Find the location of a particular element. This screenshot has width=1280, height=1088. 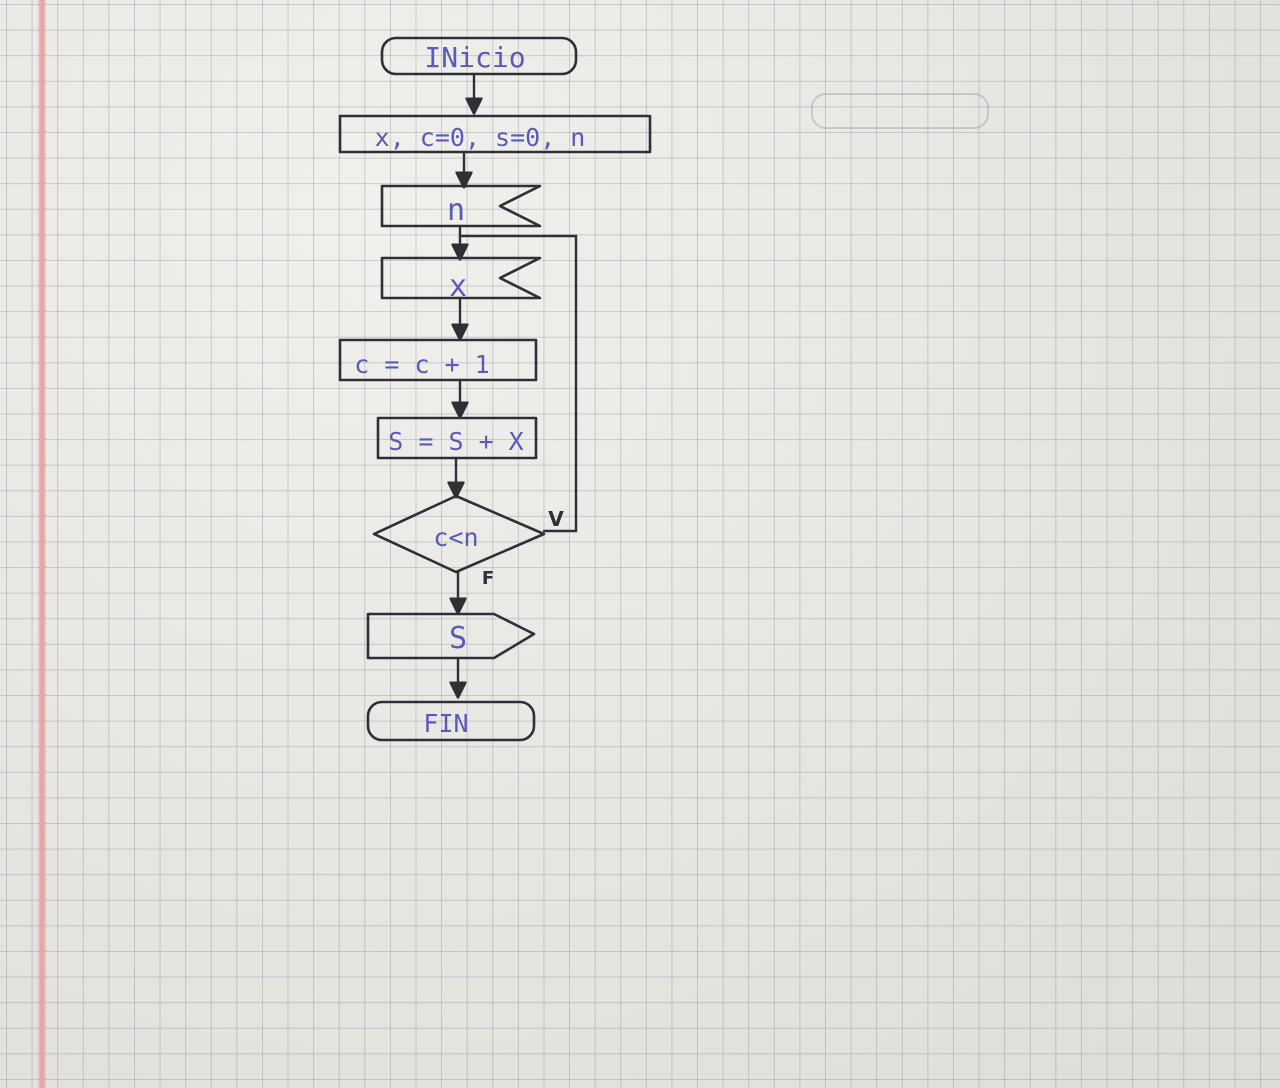

input-x-label: x is located at coordinates (458, 286).